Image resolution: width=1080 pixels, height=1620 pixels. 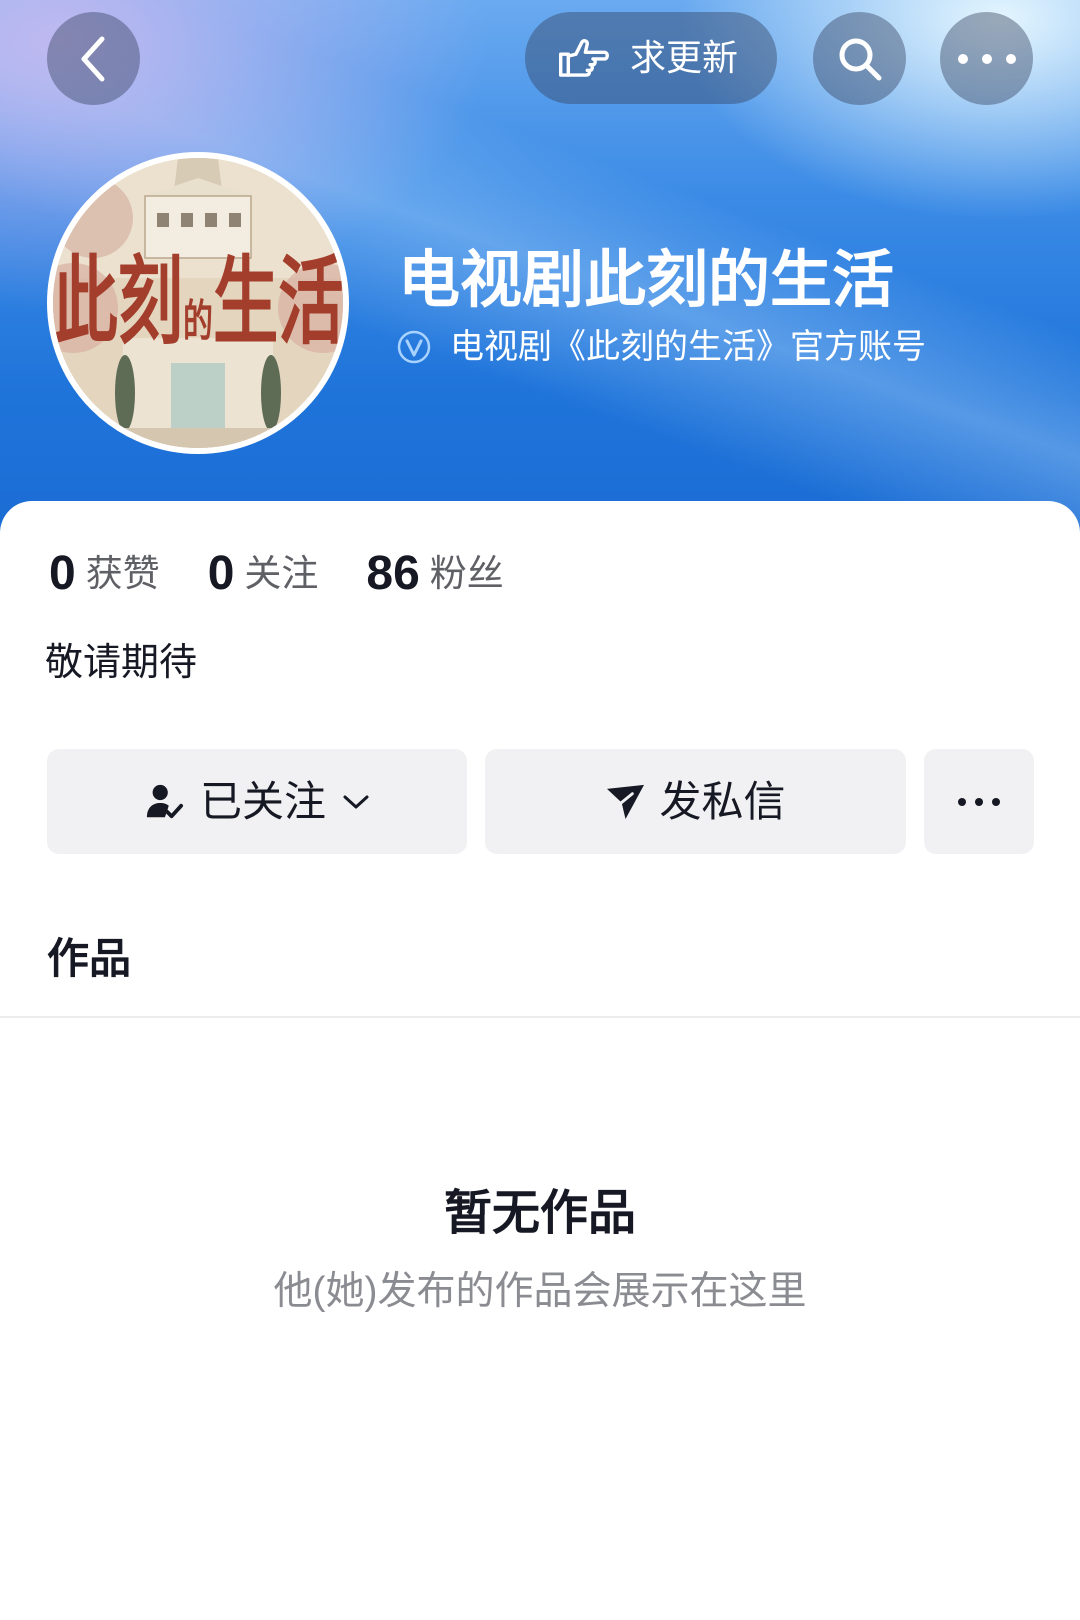 I want to click on search-button, so click(x=859, y=58).